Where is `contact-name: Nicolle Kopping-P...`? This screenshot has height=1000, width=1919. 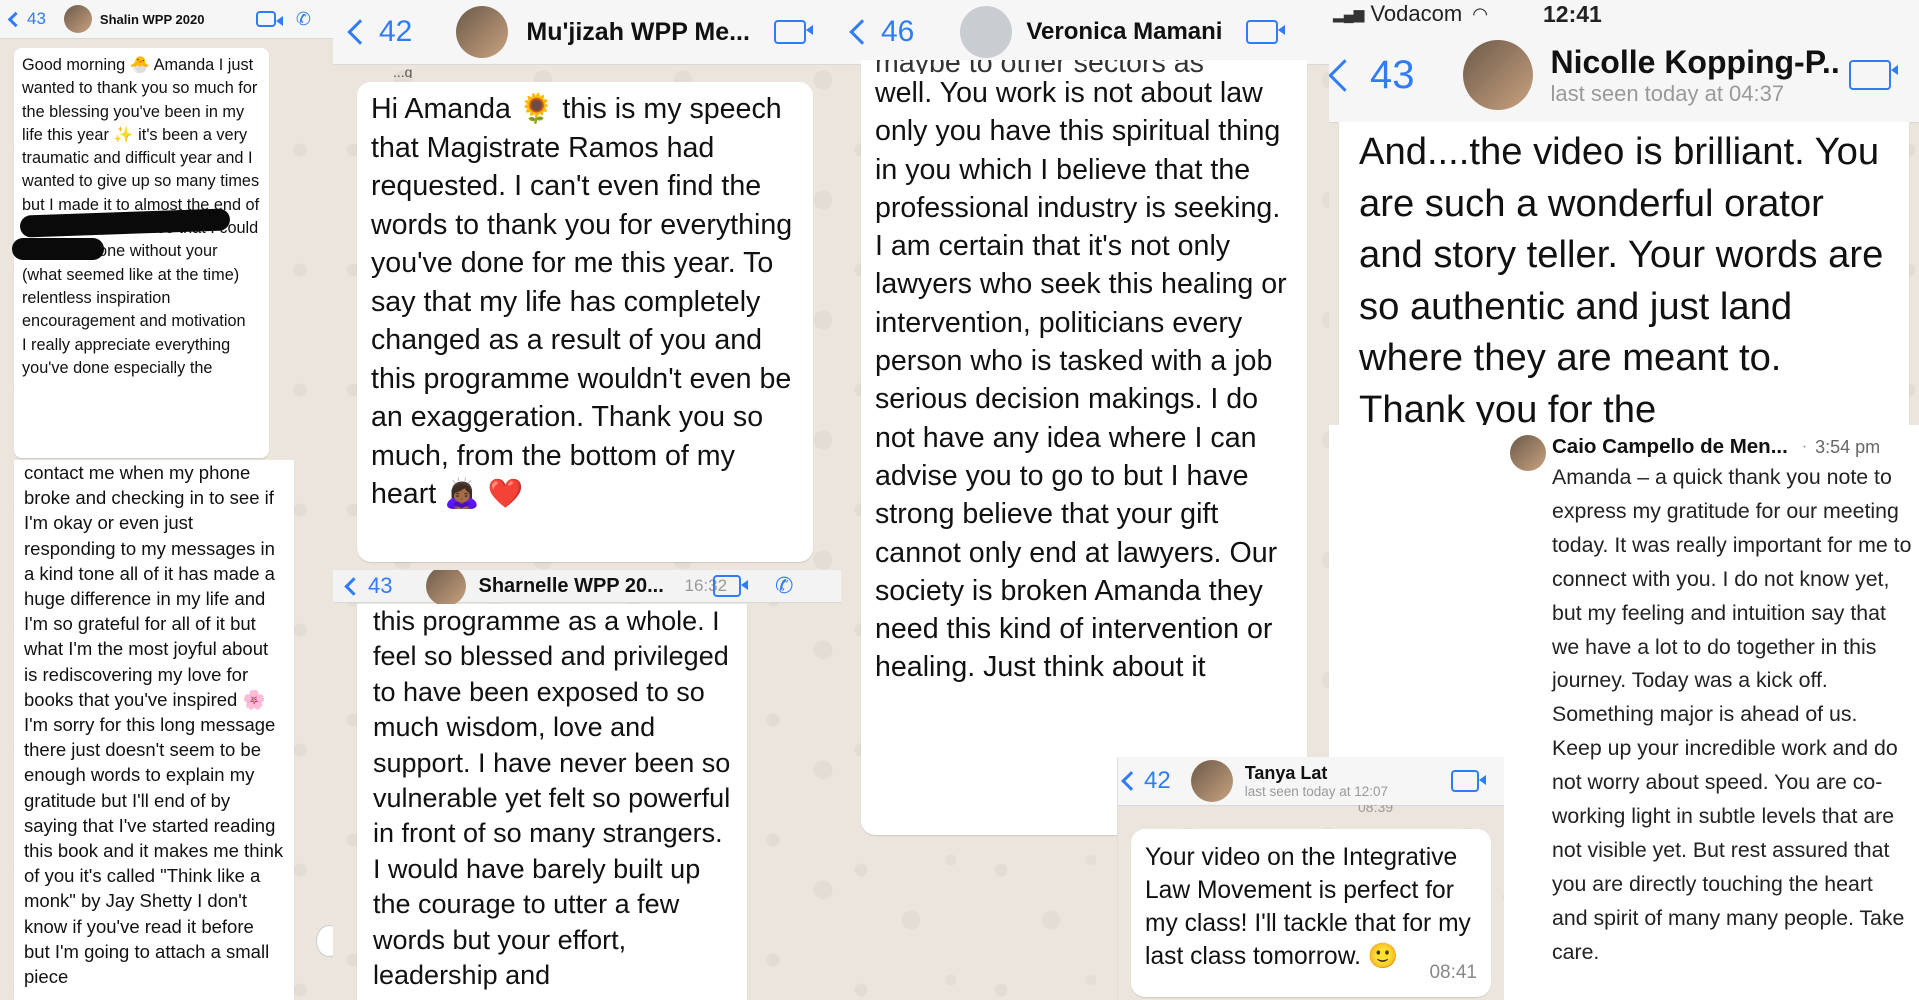
contact-name: Nicolle Kopping-P... is located at coordinates (1695, 61).